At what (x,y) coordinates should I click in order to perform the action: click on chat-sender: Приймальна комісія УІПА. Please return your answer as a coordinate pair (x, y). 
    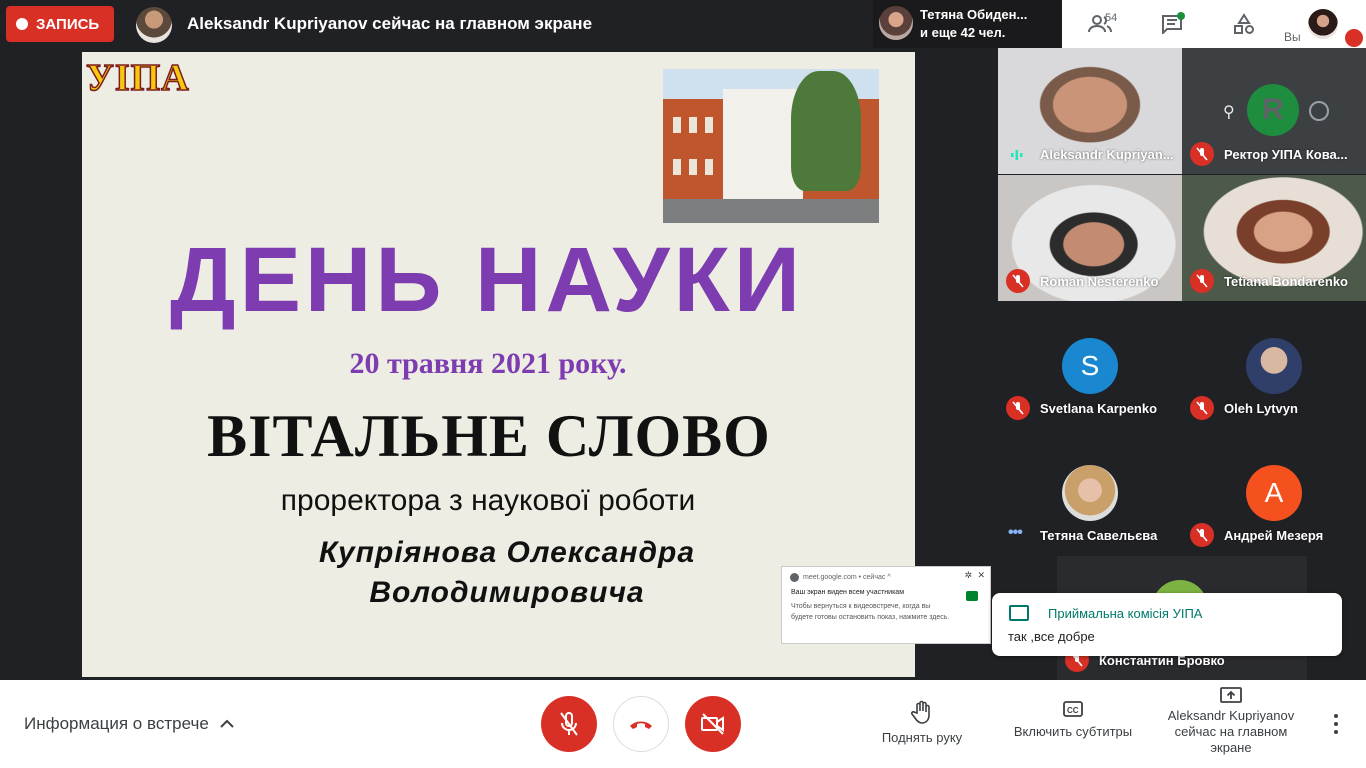
    Looking at the image, I should click on (1125, 613).